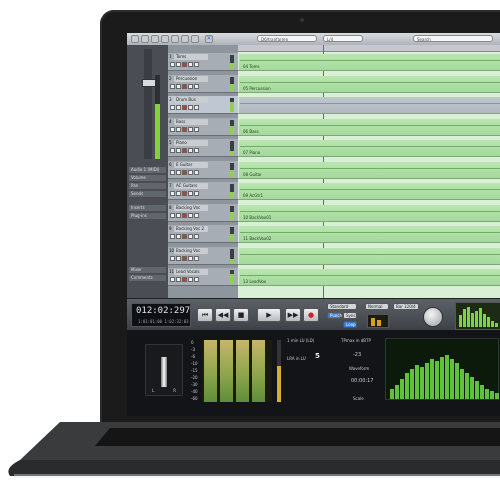 The image size is (500, 500). What do you see at coordinates (369, 48) in the screenshot?
I see `timeline-ruler` at bounding box center [369, 48].